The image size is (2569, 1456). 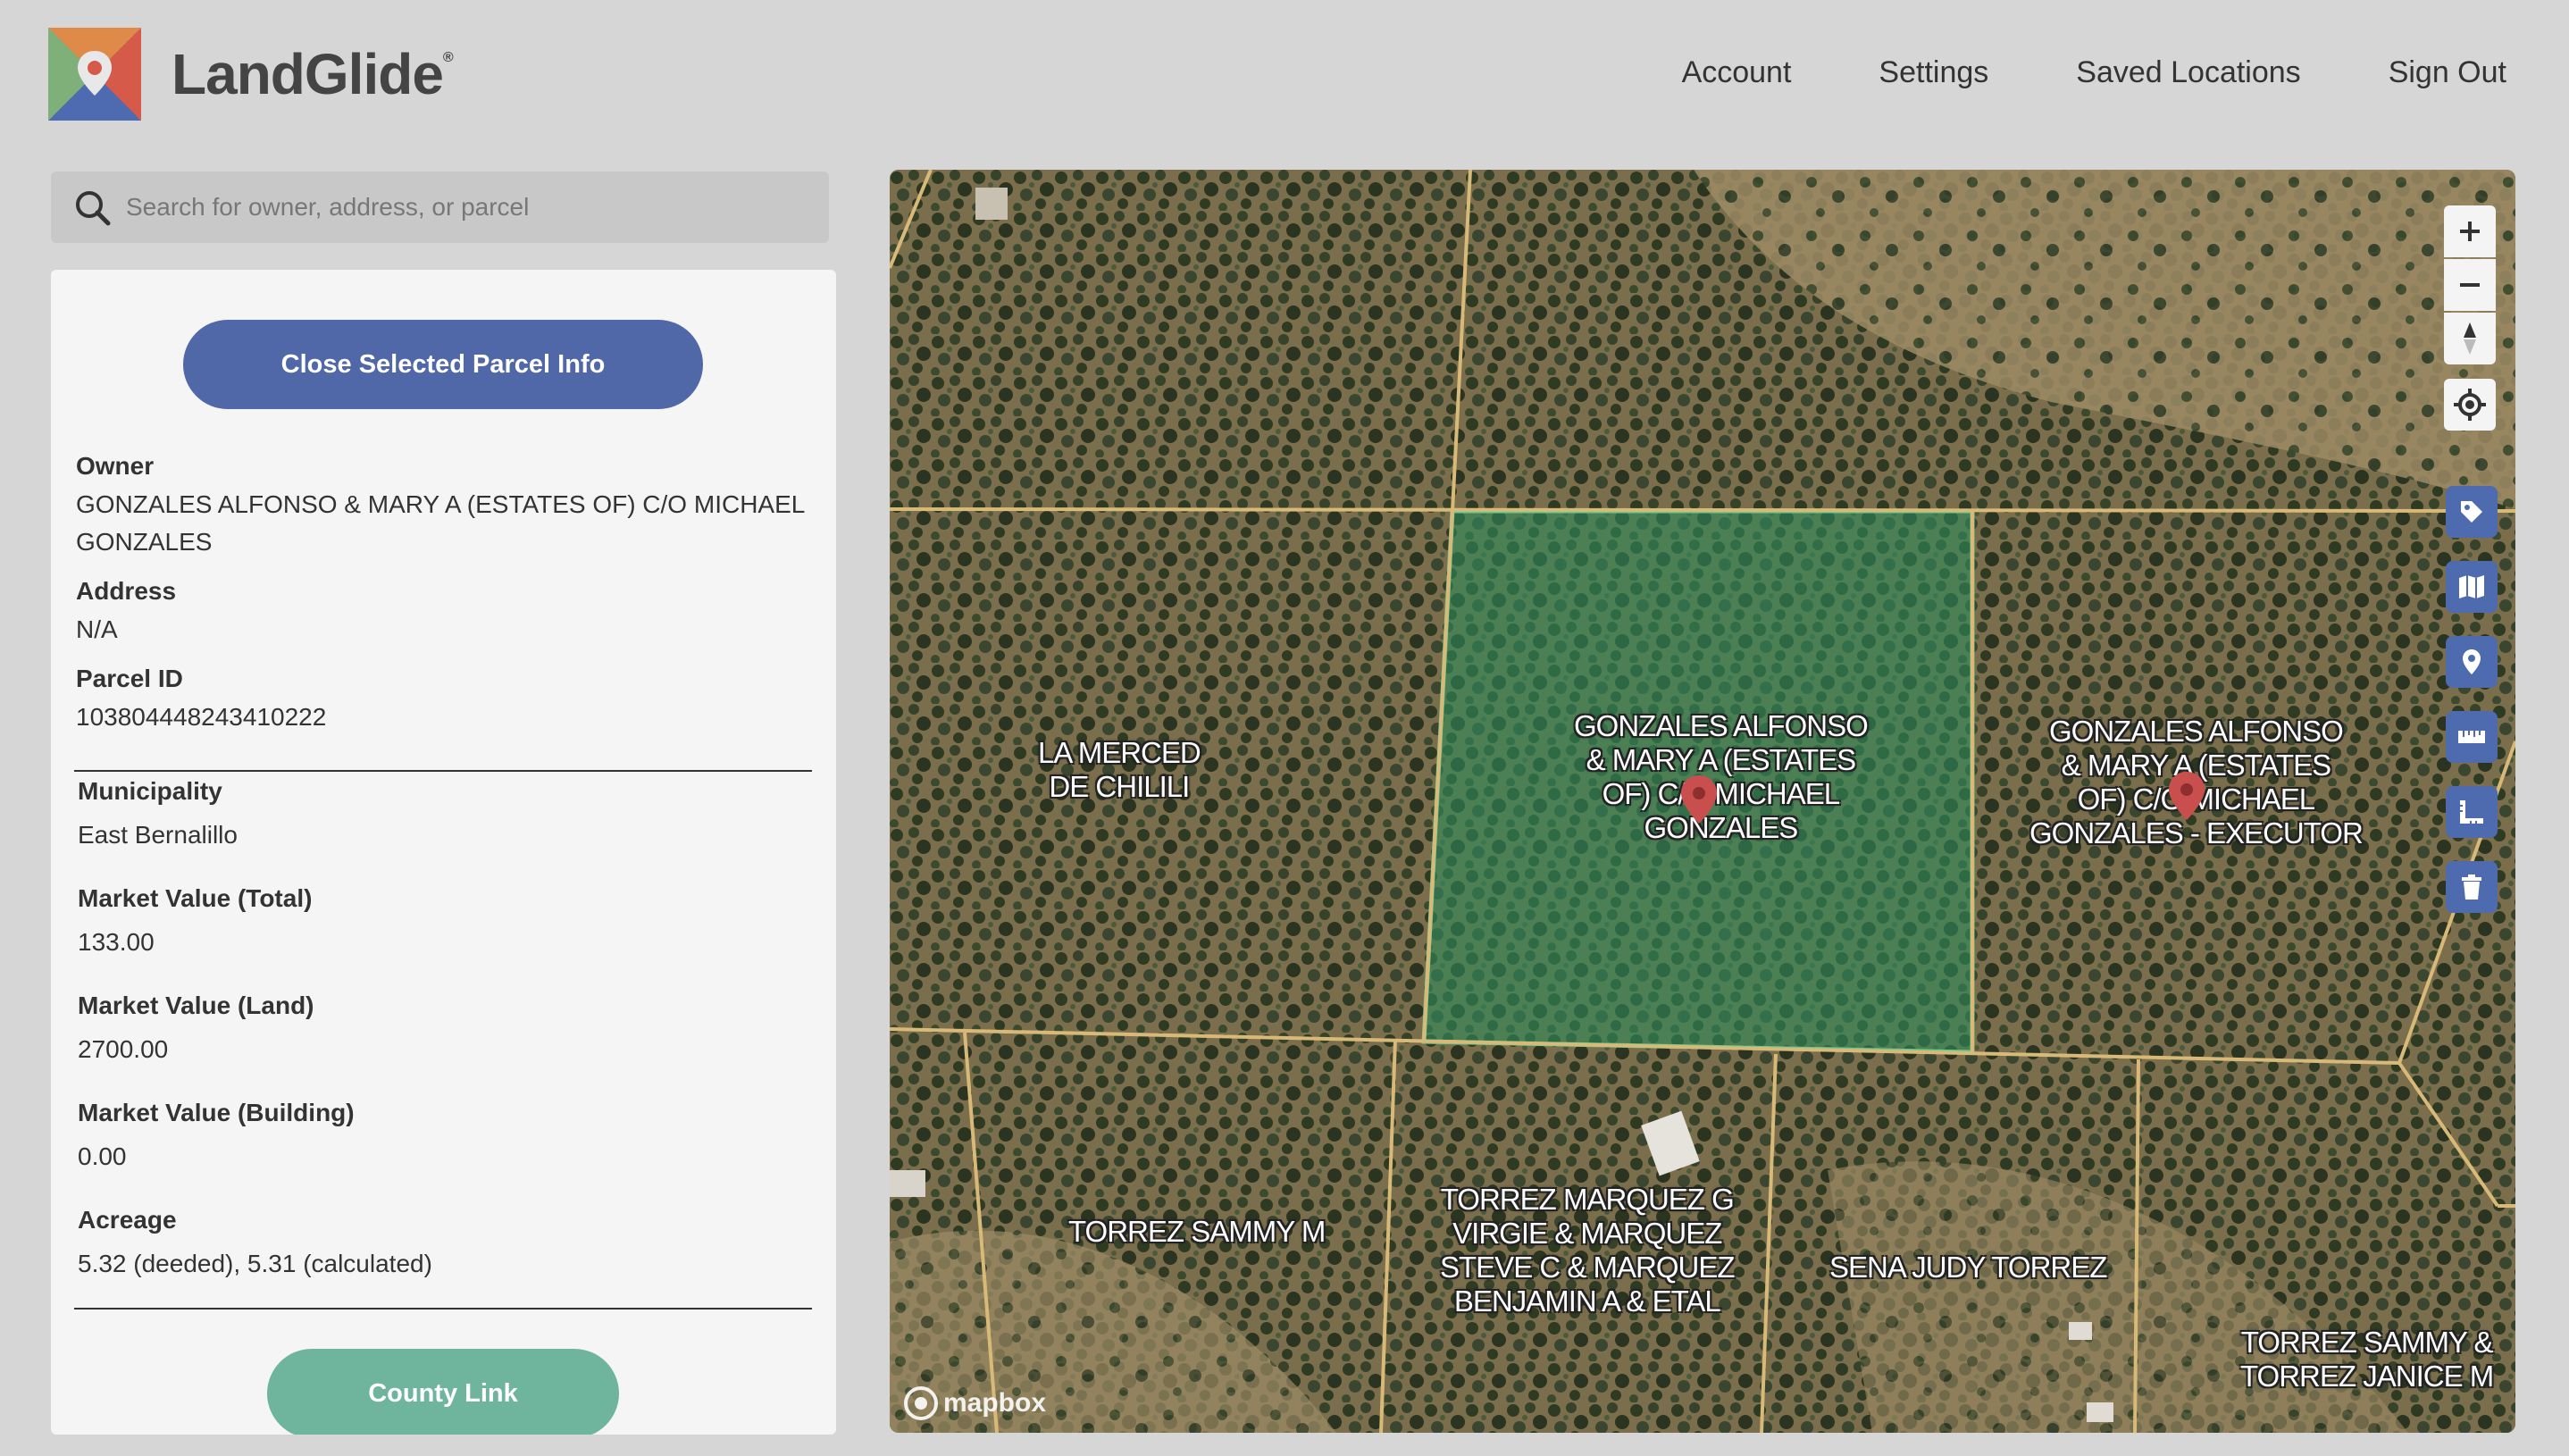 I want to click on parcel-label-line: DE CHILILI, so click(x=1119, y=786).